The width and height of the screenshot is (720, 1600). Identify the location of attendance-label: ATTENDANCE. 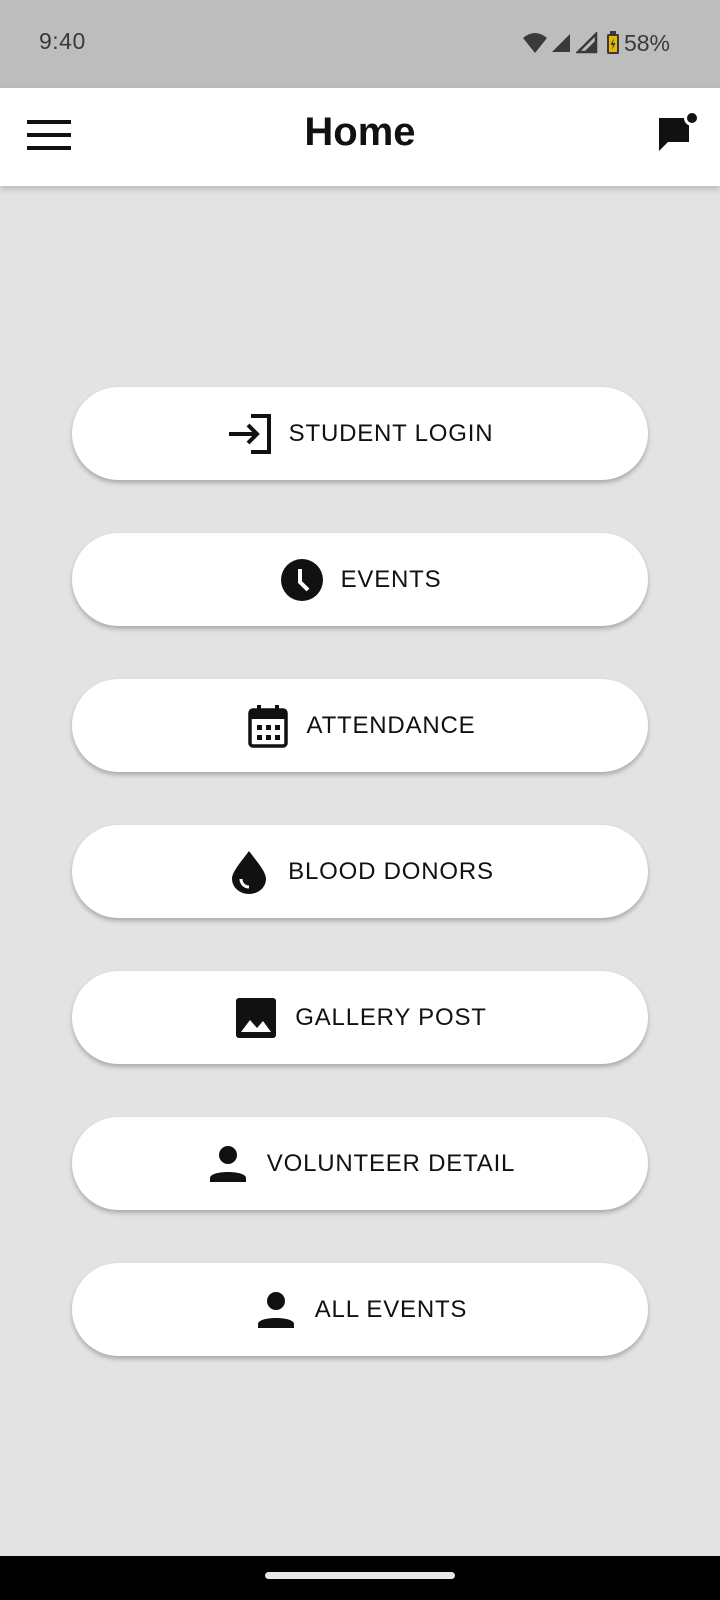
(391, 725).